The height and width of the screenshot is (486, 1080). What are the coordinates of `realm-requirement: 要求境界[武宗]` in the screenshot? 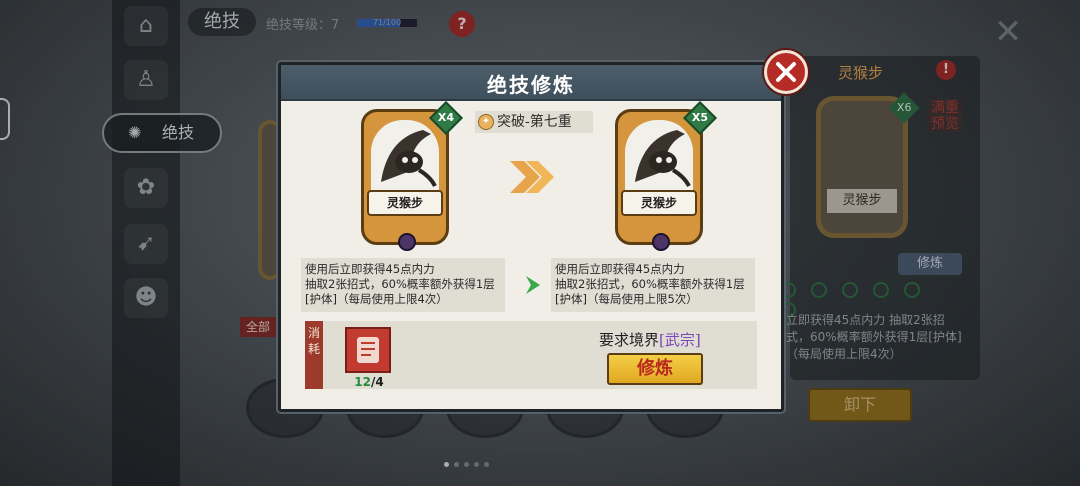 It's located at (650, 339).